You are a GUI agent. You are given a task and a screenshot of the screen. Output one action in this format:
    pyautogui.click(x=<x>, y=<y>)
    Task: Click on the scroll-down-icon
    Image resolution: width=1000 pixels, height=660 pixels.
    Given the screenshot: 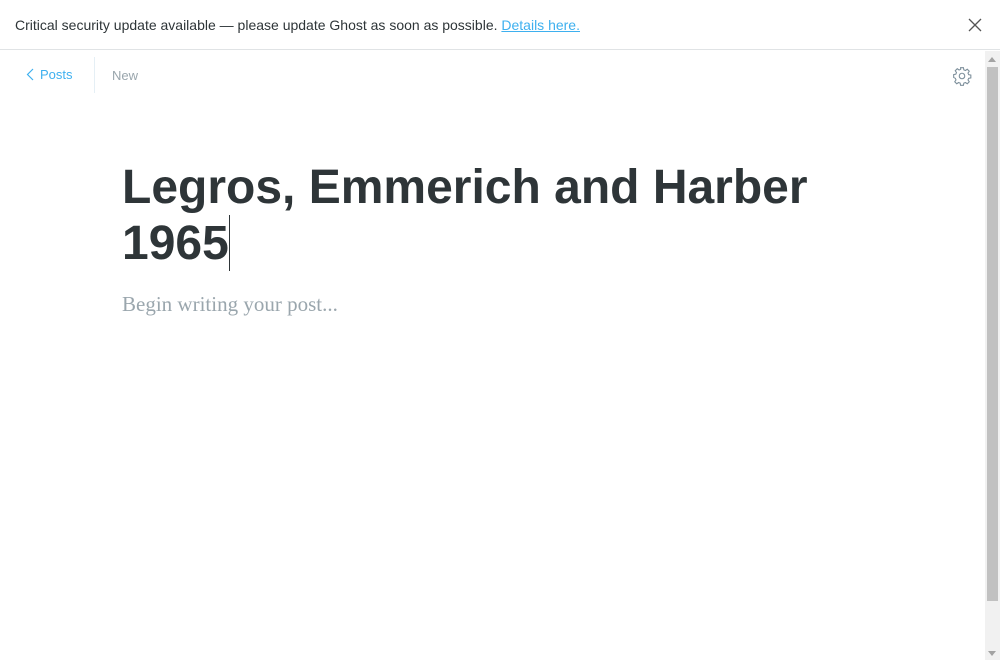 What is the action you would take?
    pyautogui.click(x=992, y=653)
    